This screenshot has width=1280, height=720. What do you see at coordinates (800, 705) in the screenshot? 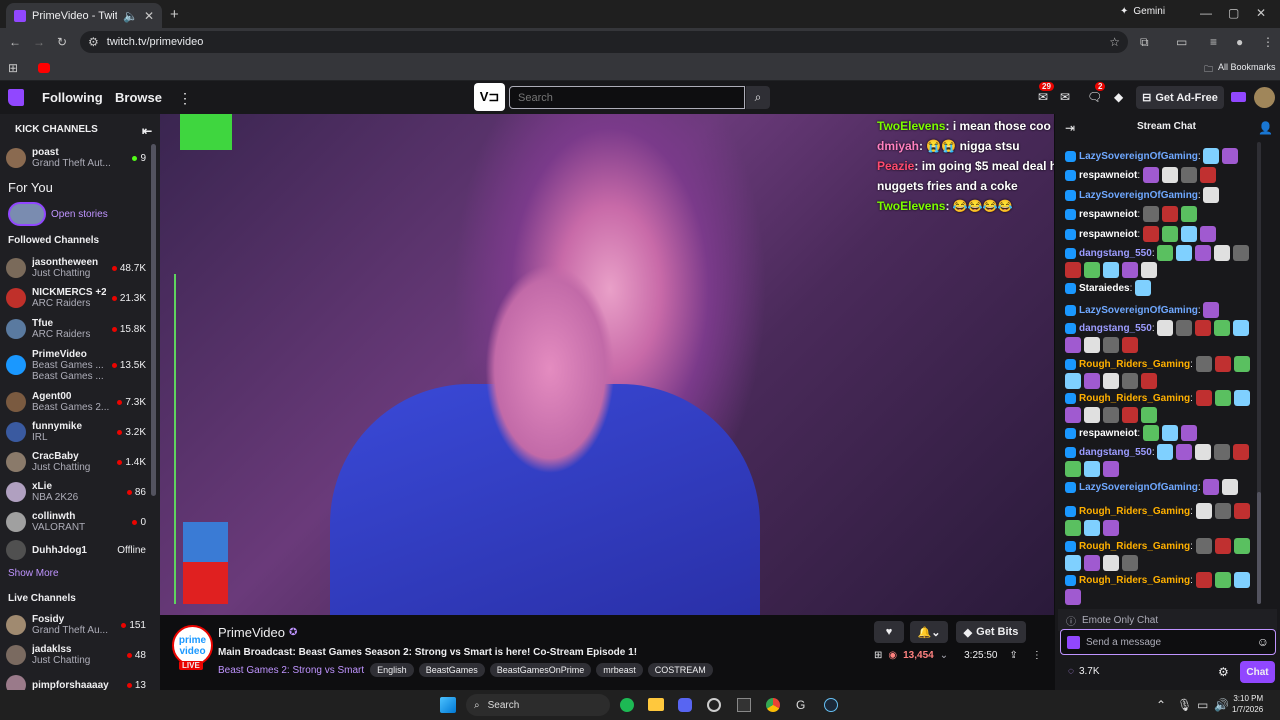
I see `app-g-icon: G` at bounding box center [800, 705].